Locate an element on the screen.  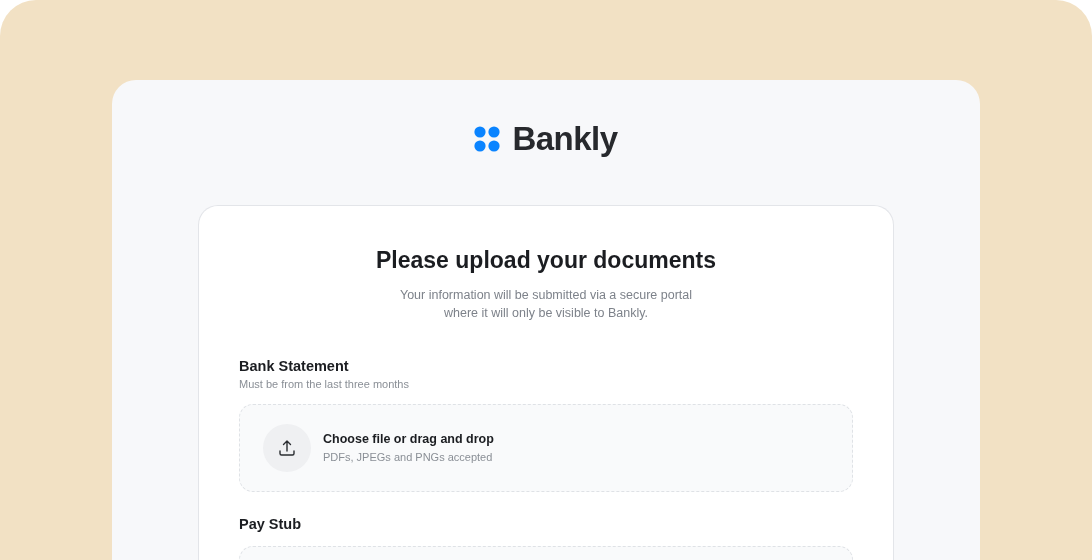
logo-icon is located at coordinates (487, 139).